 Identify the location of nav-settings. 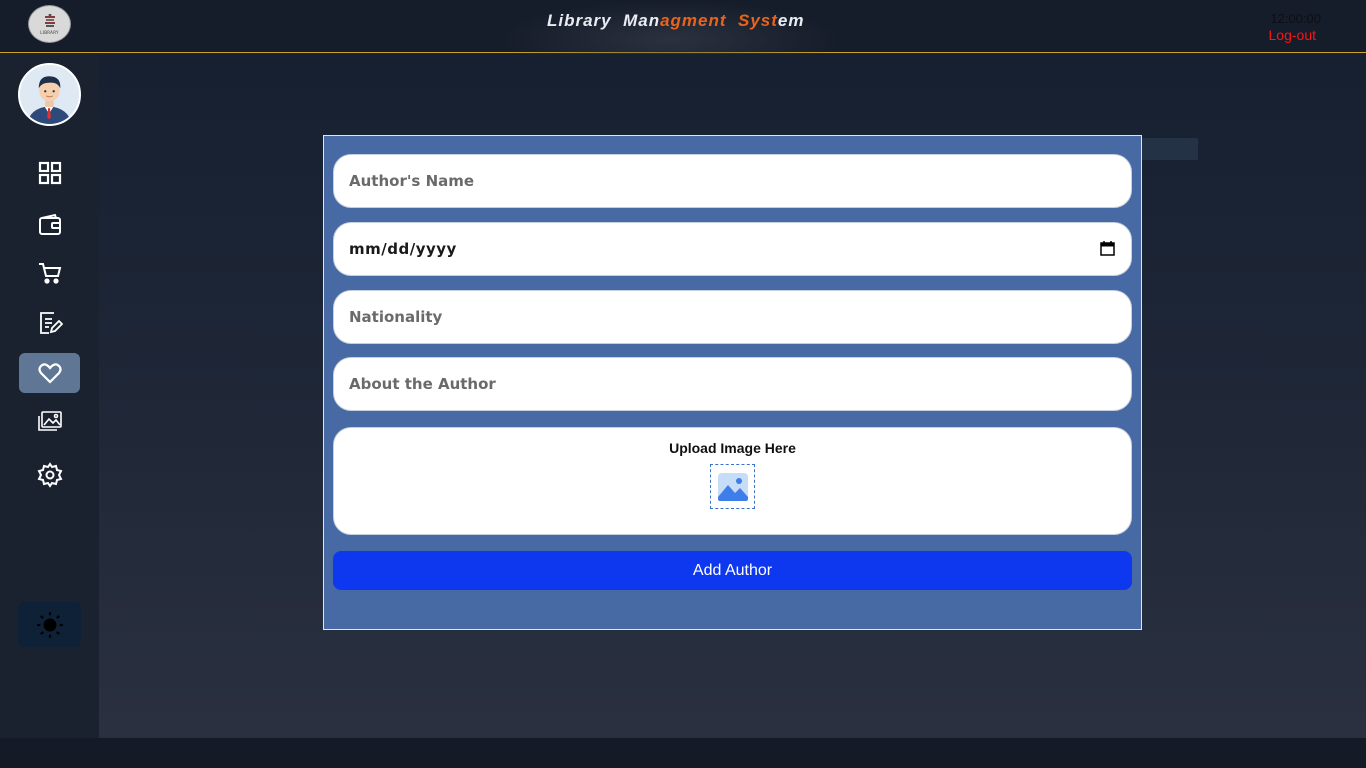
(49, 475).